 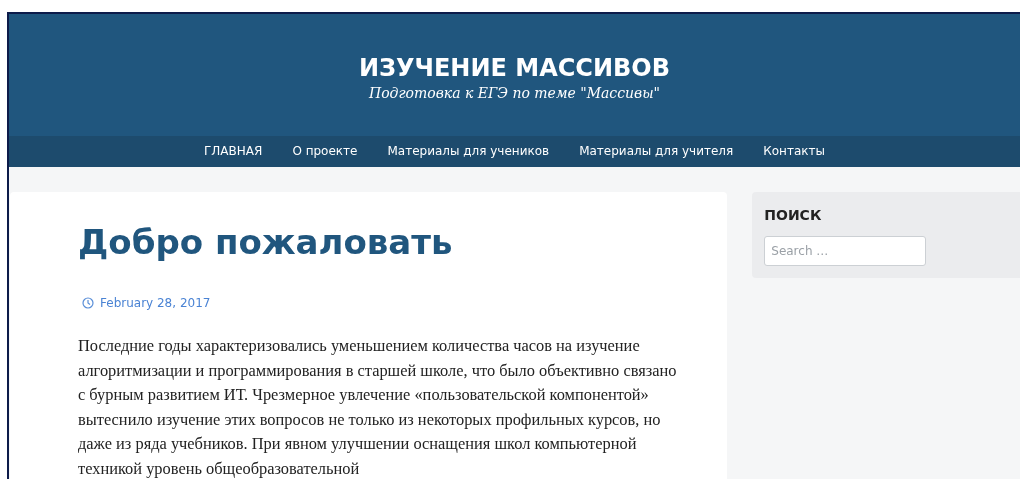 What do you see at coordinates (468, 151) in the screenshot?
I see `nav-link: Материалы для учеников` at bounding box center [468, 151].